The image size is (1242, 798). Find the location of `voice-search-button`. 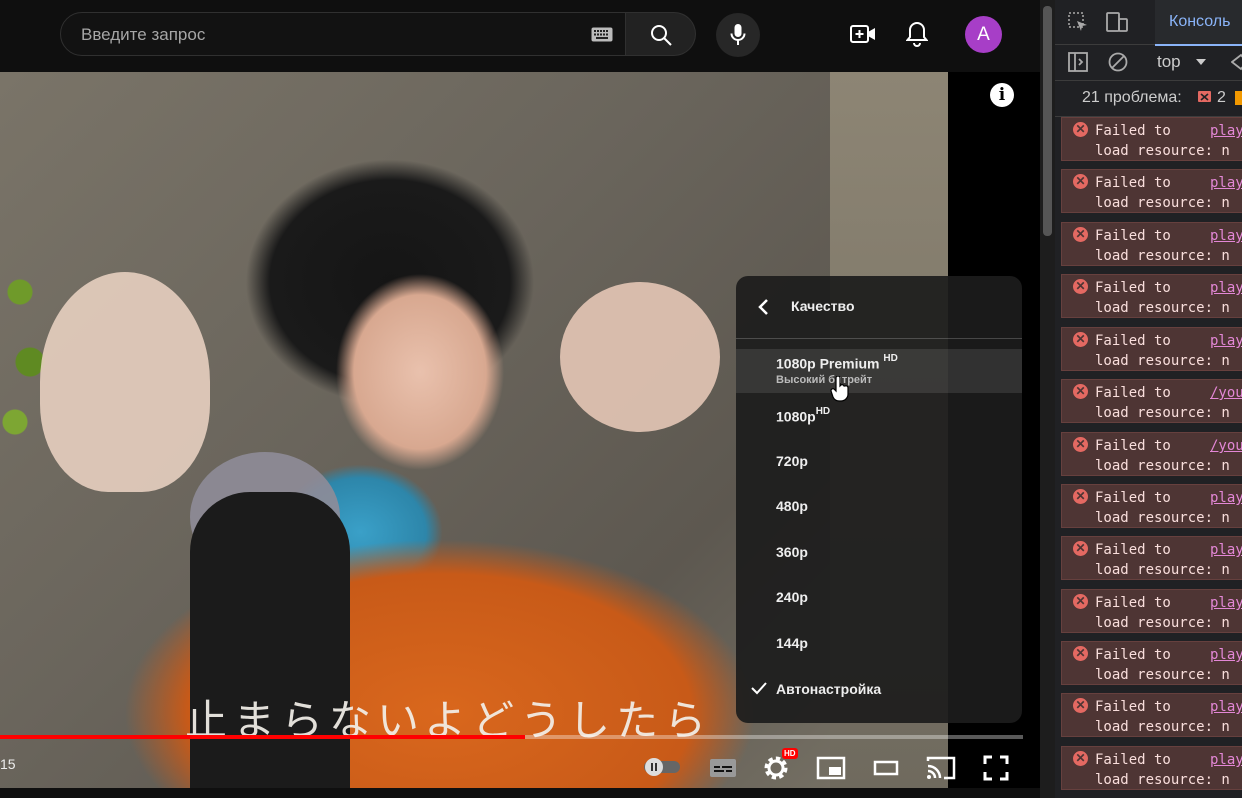

voice-search-button is located at coordinates (738, 35).